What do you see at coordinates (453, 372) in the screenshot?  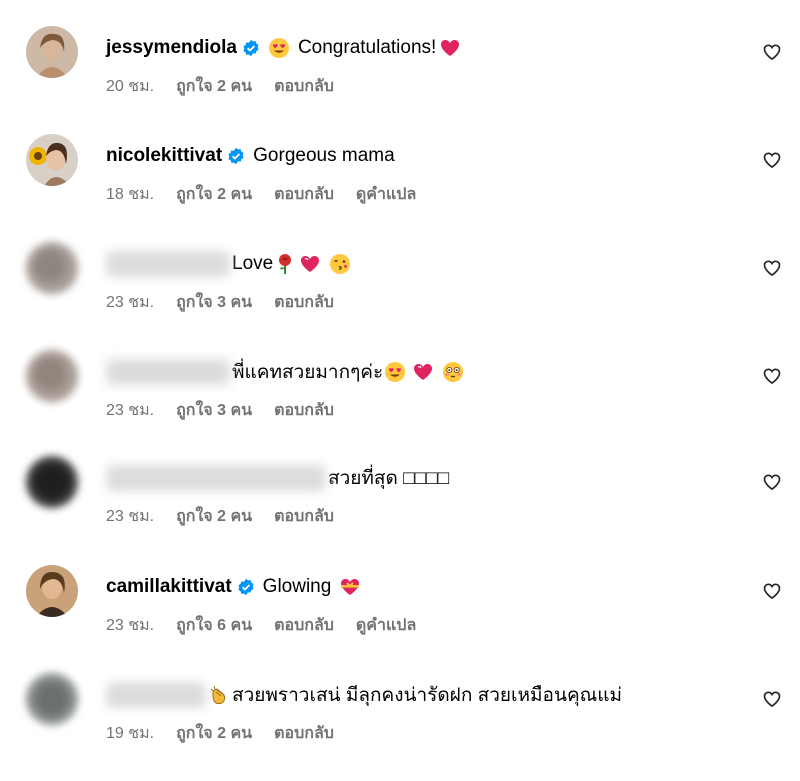 I see `flushed-face-emoji-icon` at bounding box center [453, 372].